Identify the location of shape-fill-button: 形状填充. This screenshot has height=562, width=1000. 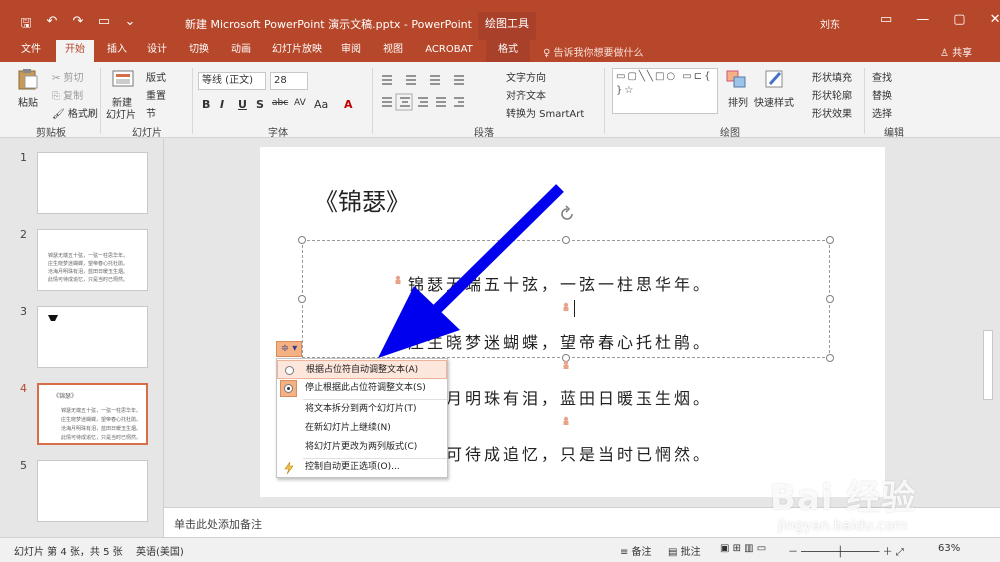
(832, 76).